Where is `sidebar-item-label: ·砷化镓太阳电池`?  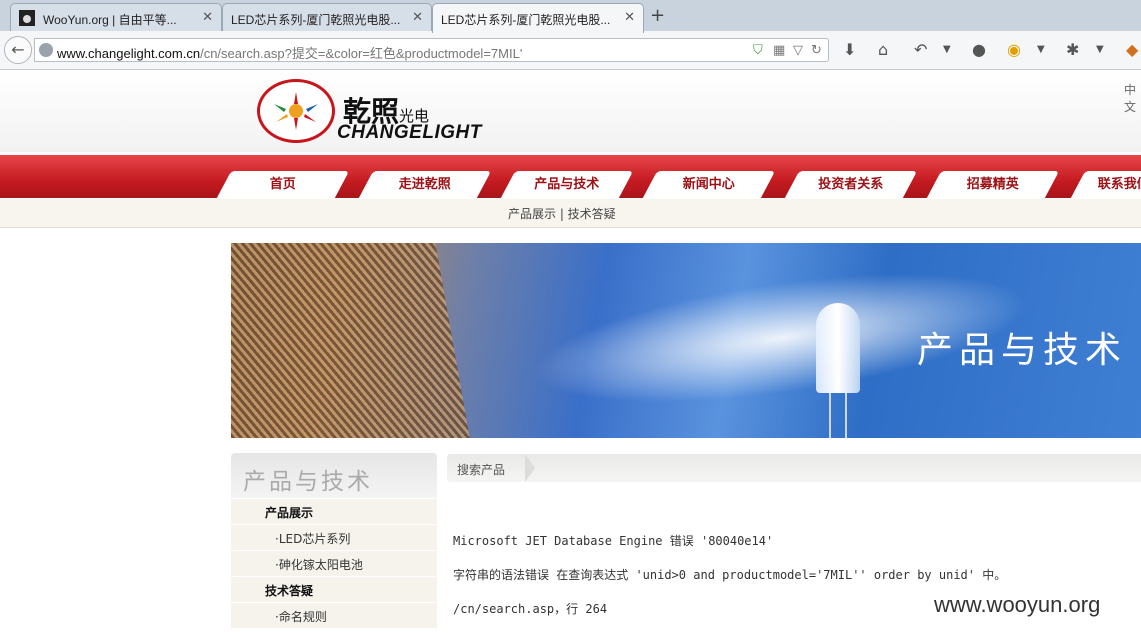
sidebar-item-label: ·砷化镓太阳电池 is located at coordinates (319, 565).